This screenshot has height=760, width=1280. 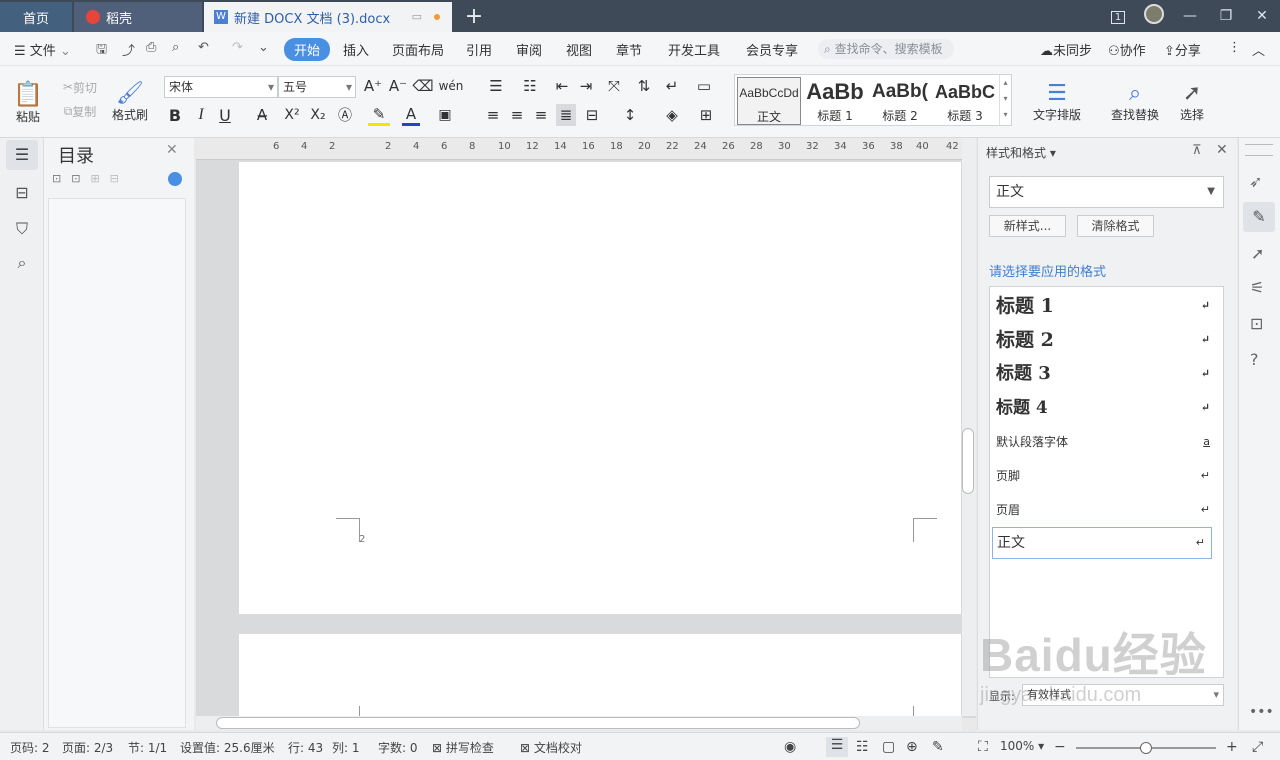 I want to click on page-count-badge: 1, so click(x=1118, y=16).